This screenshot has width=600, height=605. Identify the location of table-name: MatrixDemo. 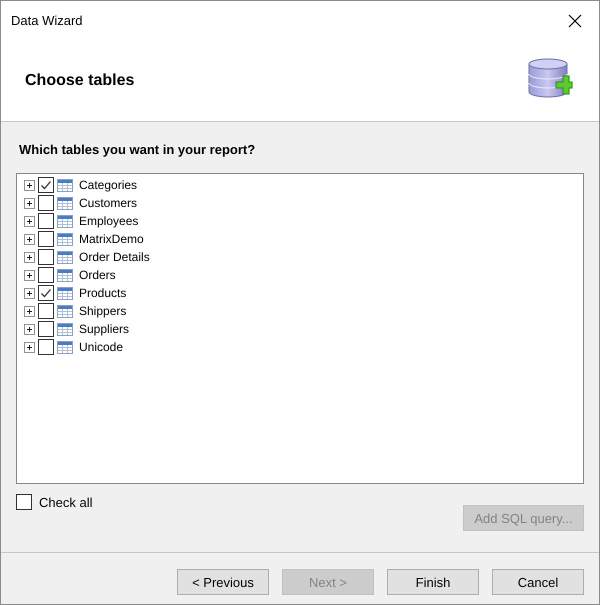
(111, 239).